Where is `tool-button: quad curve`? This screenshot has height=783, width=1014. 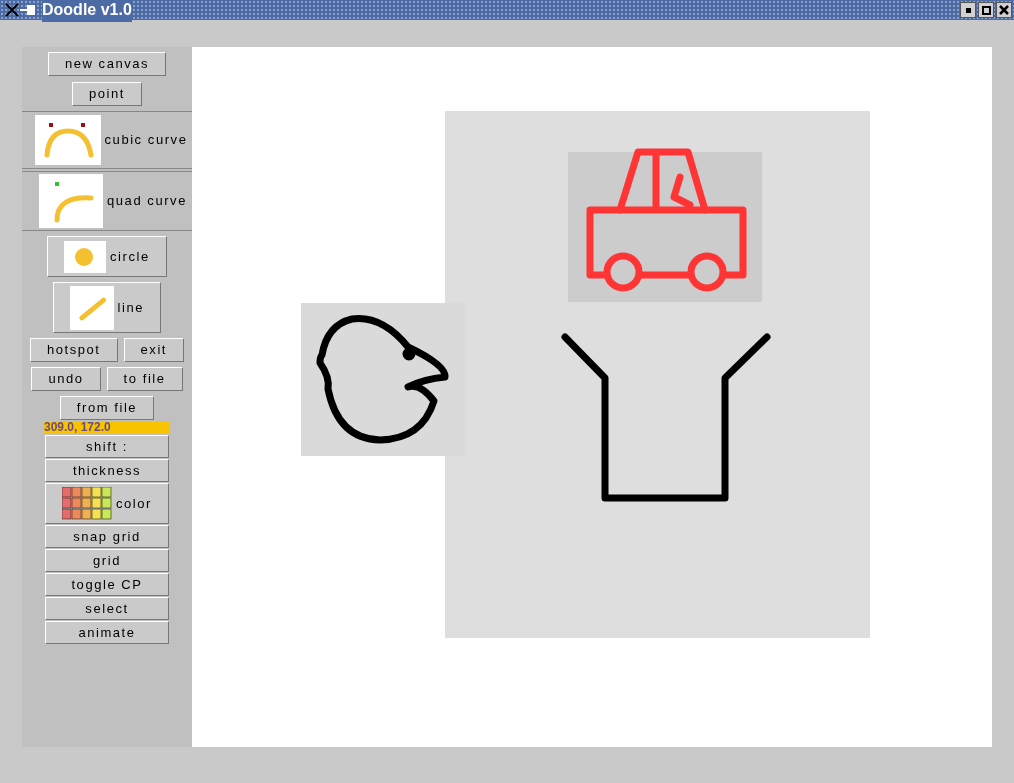 tool-button: quad curve is located at coordinates (107, 201).